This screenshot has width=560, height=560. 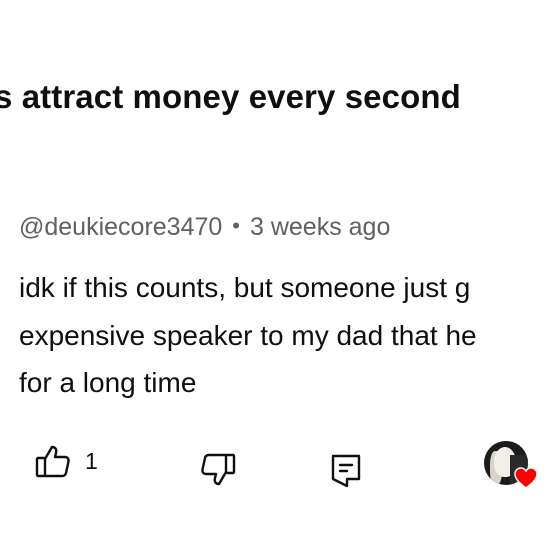 I want to click on comment-author: @deukiecore3470, so click(x=120, y=227).